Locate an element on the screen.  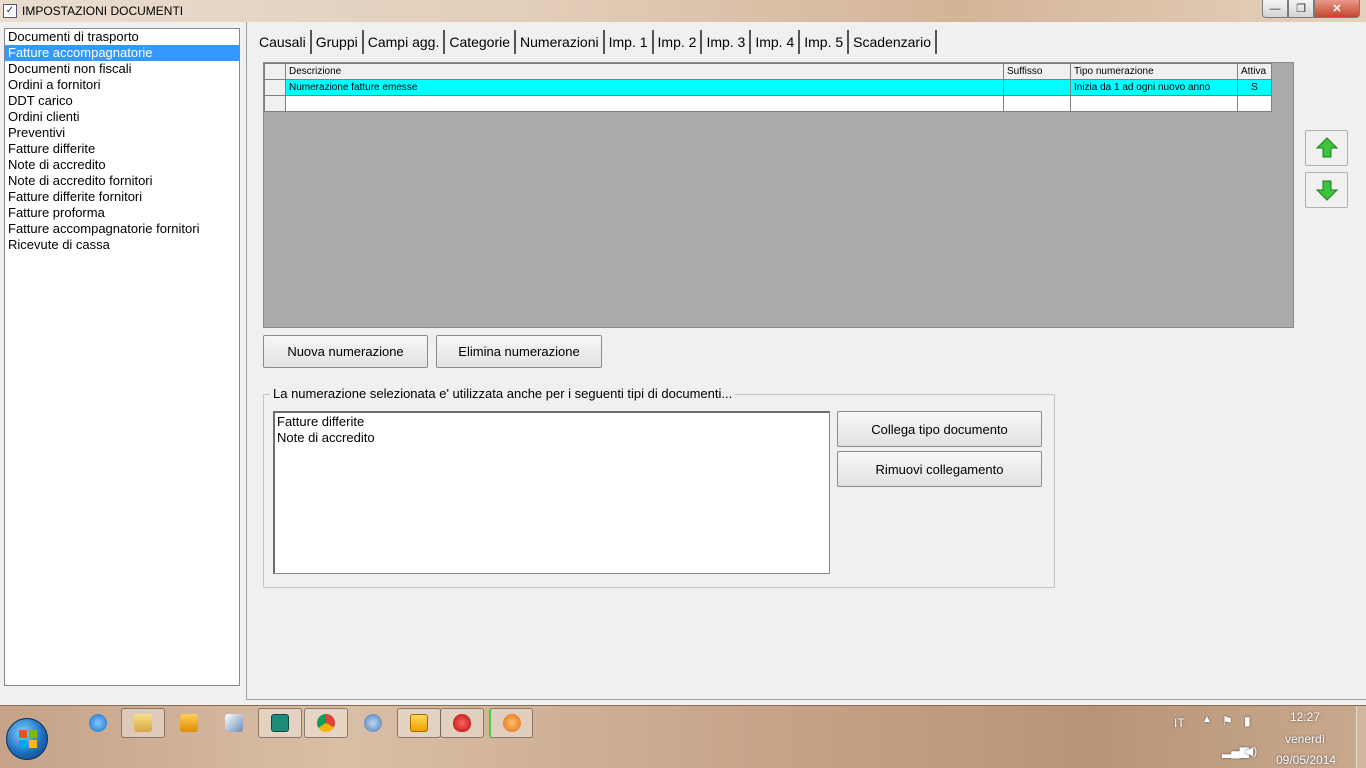
language-indicator: IT is located at coordinates (1179, 723).